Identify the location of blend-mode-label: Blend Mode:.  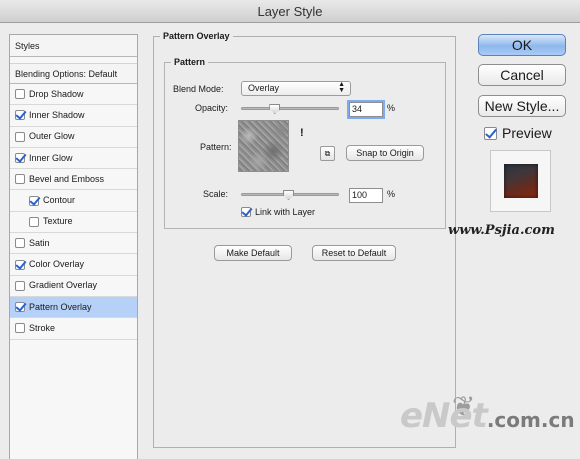
(198, 89).